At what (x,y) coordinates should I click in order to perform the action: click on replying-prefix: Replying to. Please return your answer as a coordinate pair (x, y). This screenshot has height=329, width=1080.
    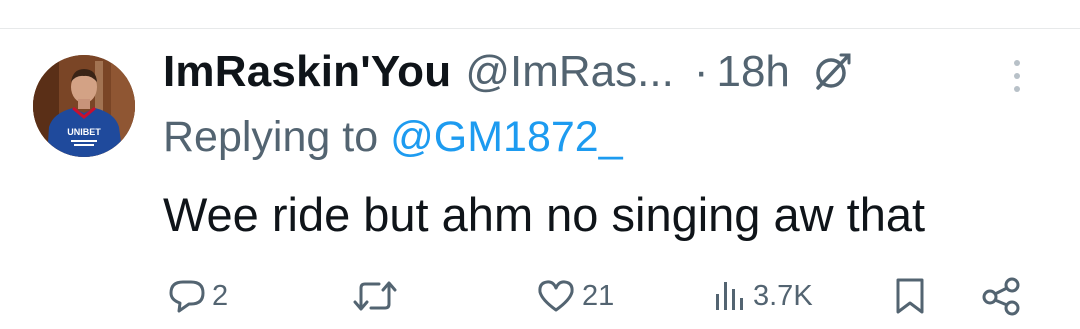
    Looking at the image, I should click on (271, 136).